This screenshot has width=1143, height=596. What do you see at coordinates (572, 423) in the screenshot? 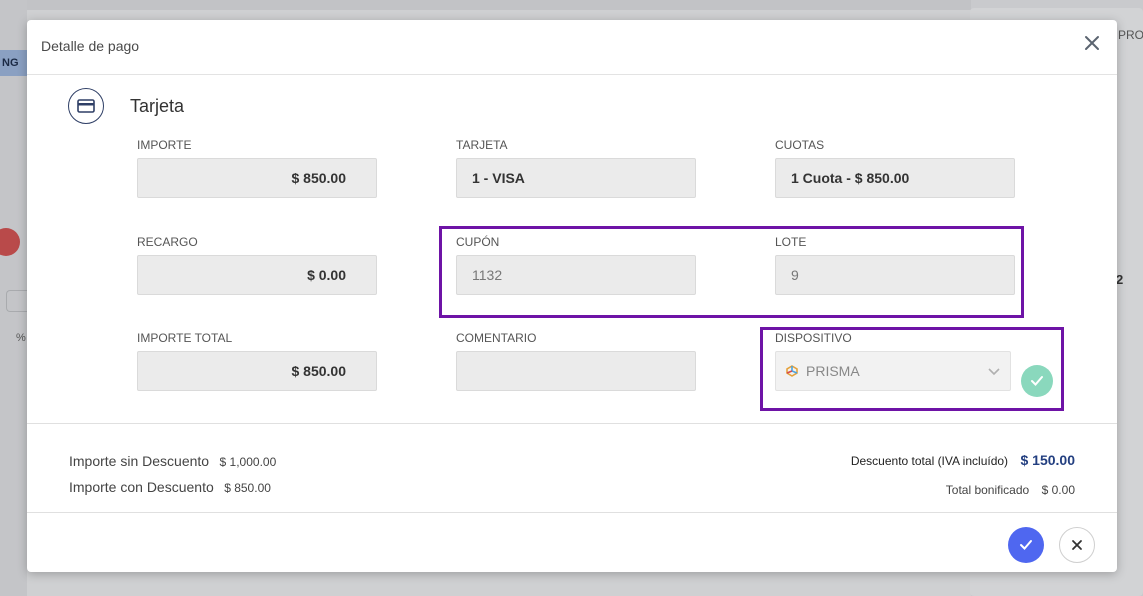
I see `divider-top` at bounding box center [572, 423].